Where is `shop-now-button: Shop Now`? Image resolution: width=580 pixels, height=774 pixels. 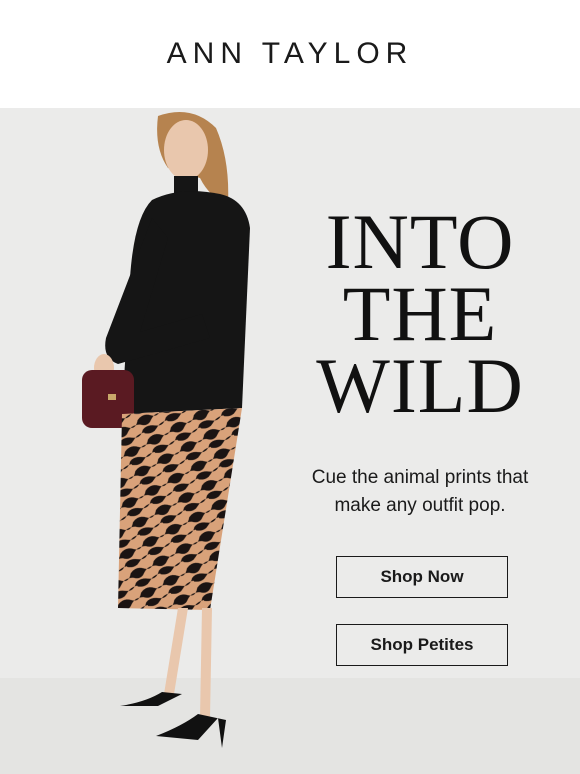 shop-now-button: Shop Now is located at coordinates (422, 577).